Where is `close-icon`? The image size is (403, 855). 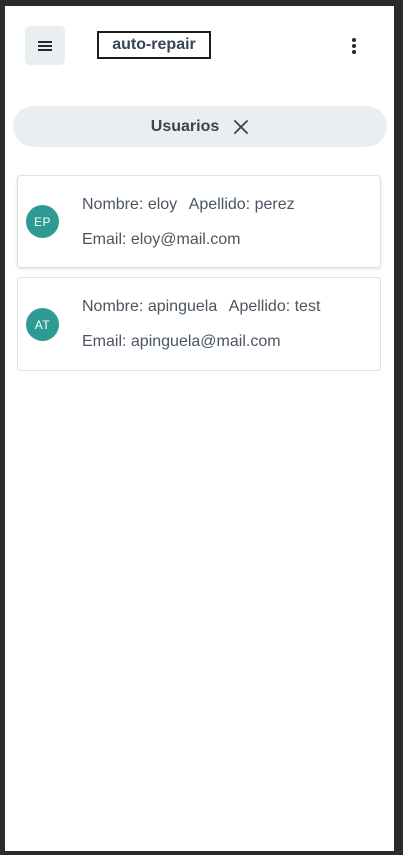
close-icon is located at coordinates (241, 126).